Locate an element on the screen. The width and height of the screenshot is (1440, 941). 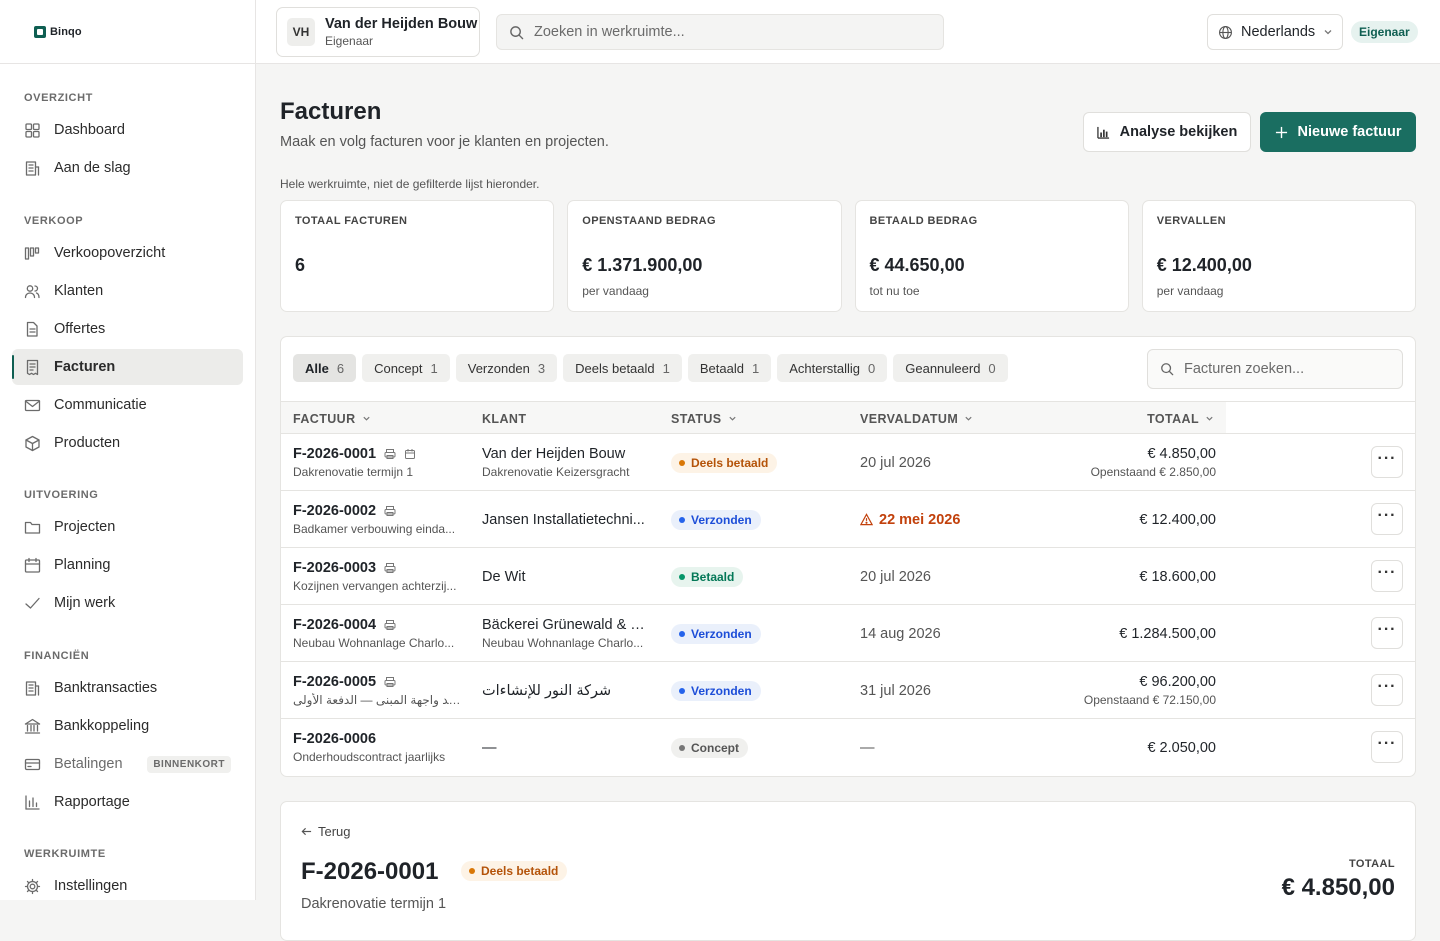
back-link: Terug is located at coordinates (326, 831).